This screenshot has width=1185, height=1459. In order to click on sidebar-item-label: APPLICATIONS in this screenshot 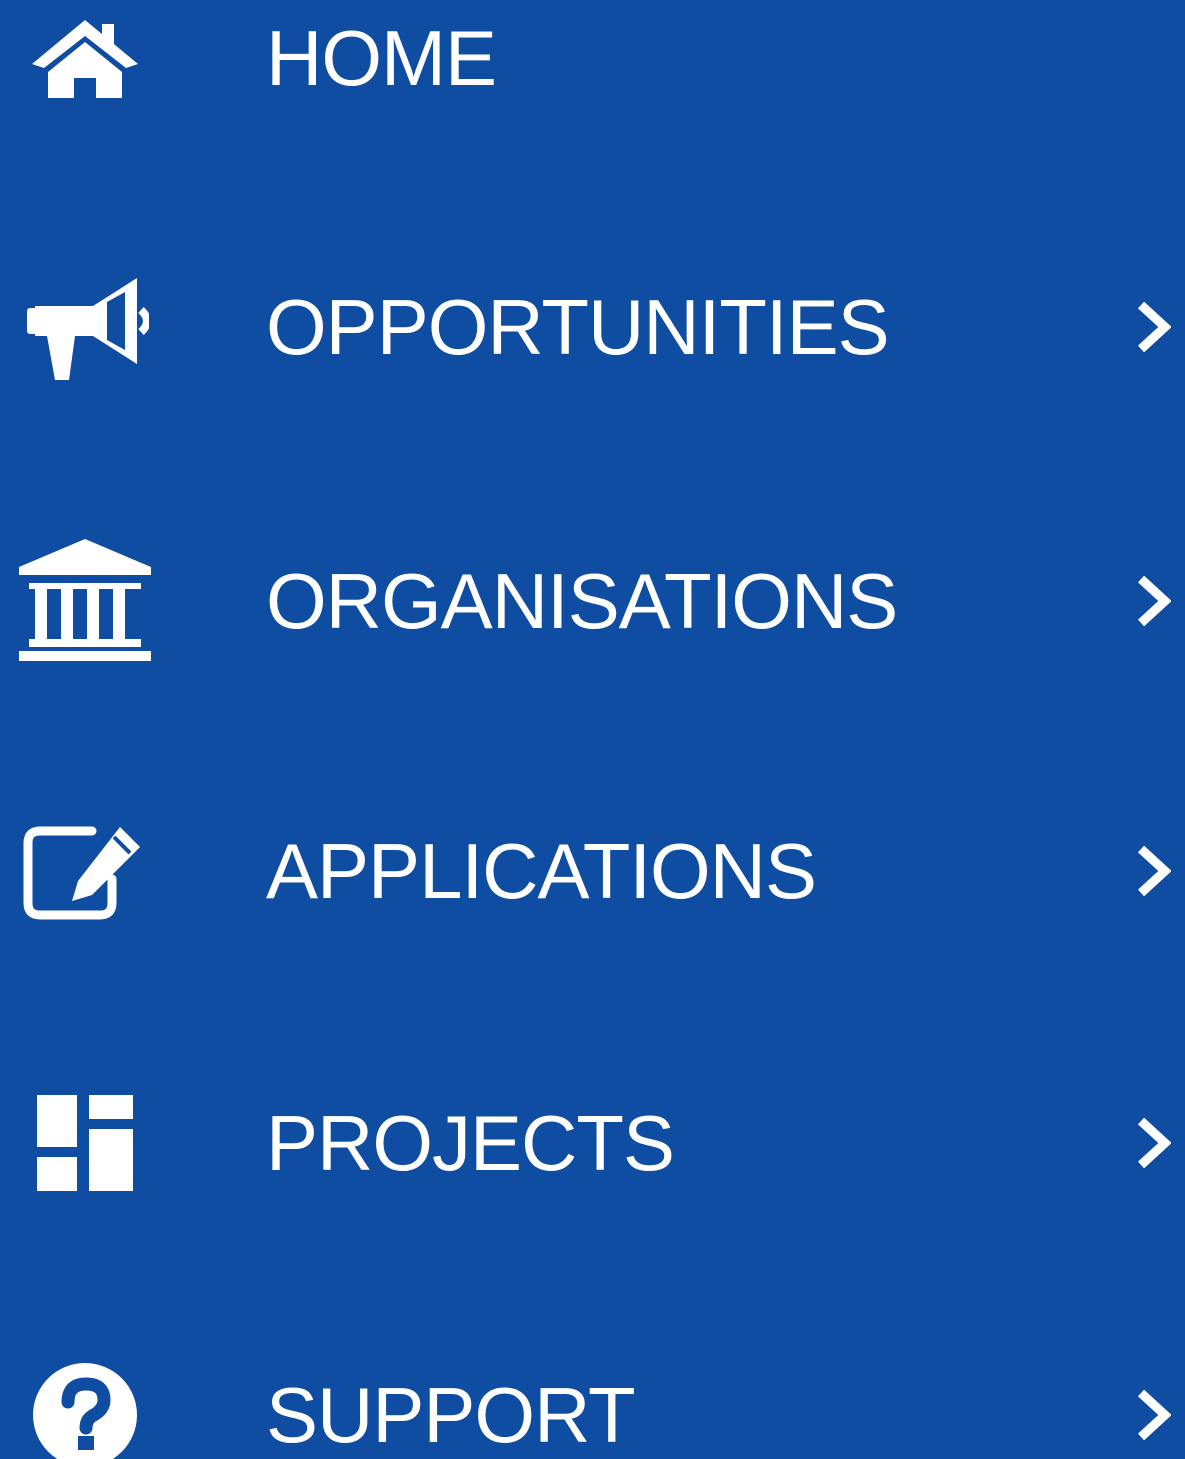, I will do `click(541, 871)`.